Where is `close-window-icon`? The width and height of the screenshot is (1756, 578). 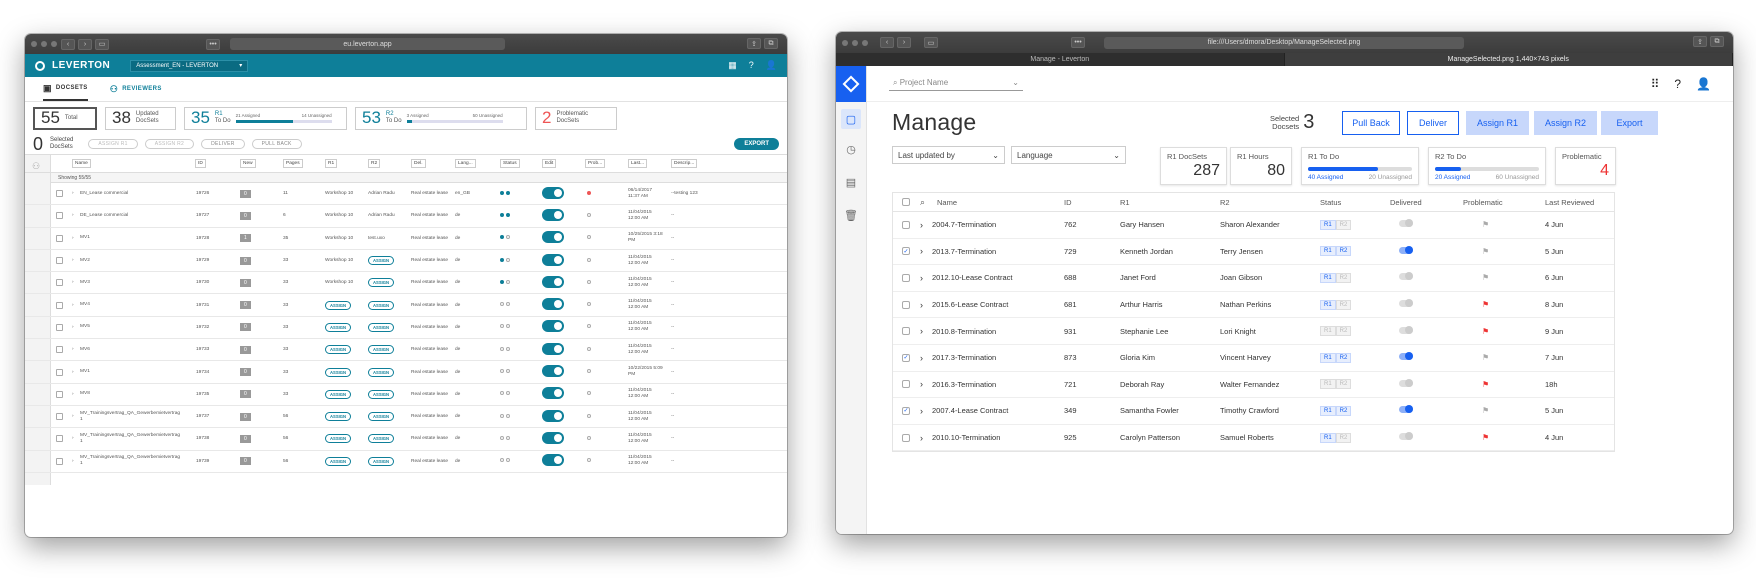 close-window-icon is located at coordinates (845, 42).